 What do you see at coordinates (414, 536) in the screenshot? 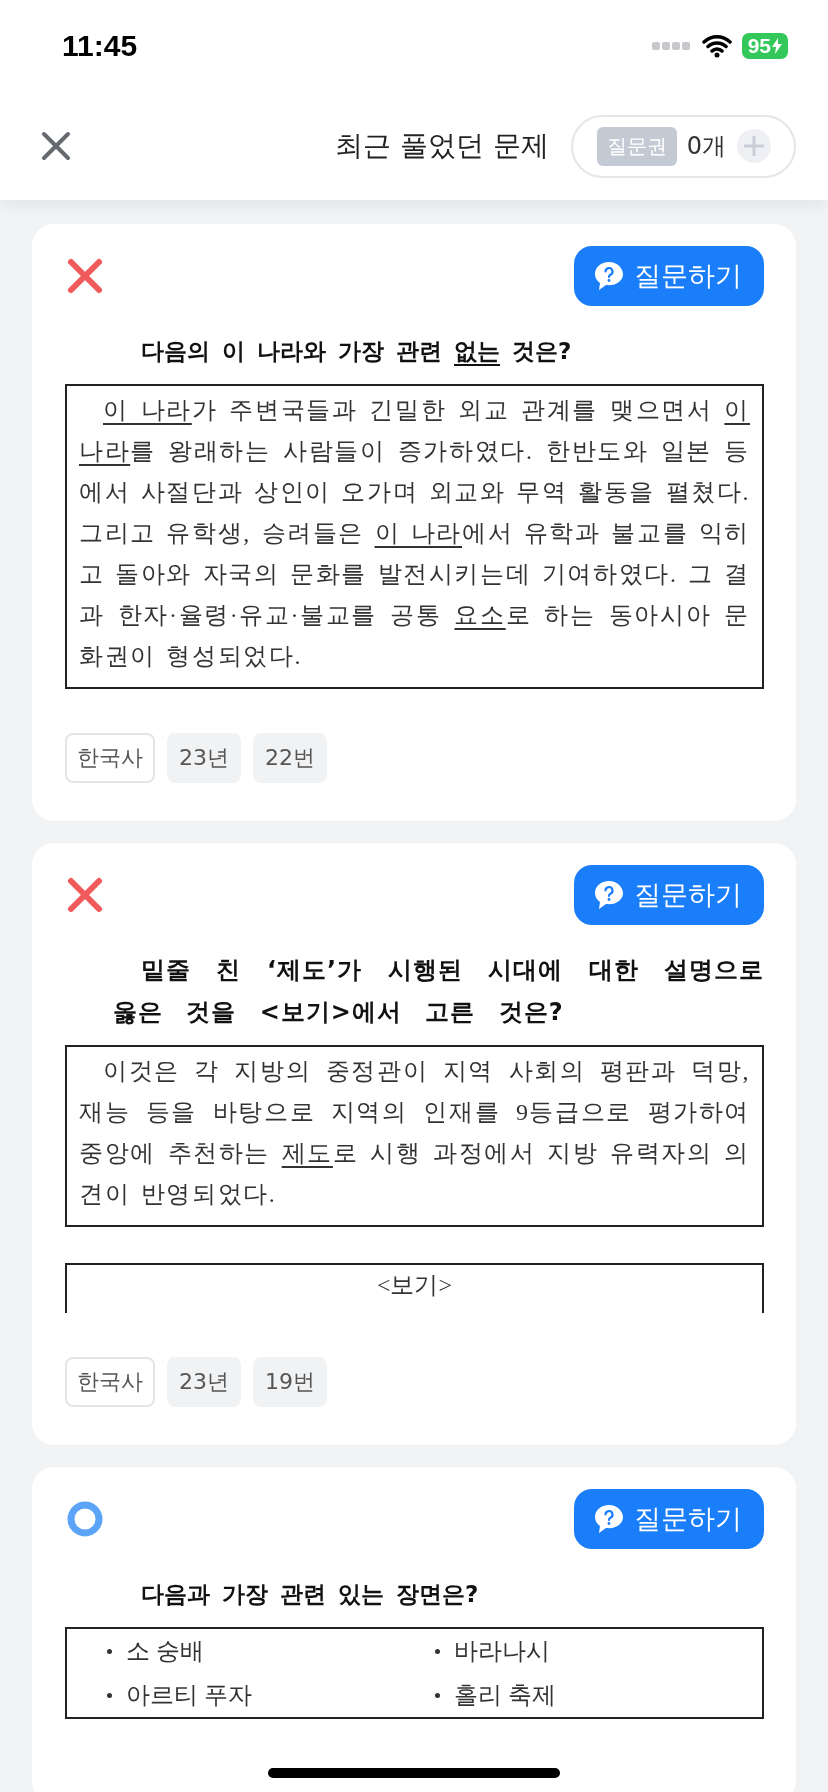
I see `passage-text: 이 나라가 주변국들과 긴밀한 외교 관계를 맺으면서 이 나라를 왕래하는 사람들이 증가하였다. 한반도와 일본 등에서 사절단과 상인이 오가며 외교와 무역 활동을 펼쳤다. 그리고 유학생, 승려들은 이 나라에서 유학과 불교를 익히고 돌아와 자국의 문화를 발전시키는데 기여하였다. 그 결과 한자·율령·유교·불교를 공통 요소로 하는 동아시아 문화권이 형성되었다.` at bounding box center [414, 536].